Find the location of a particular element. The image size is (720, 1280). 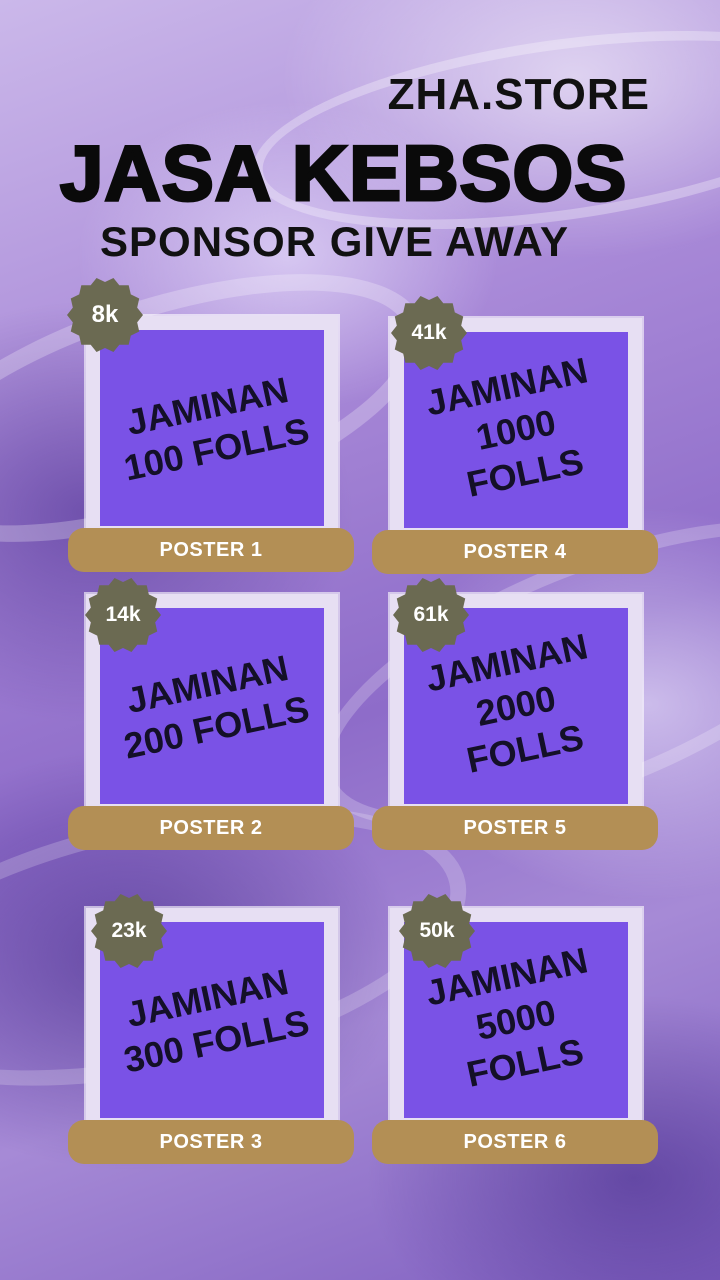

follower-count-badge: 8k is located at coordinates (105, 315).